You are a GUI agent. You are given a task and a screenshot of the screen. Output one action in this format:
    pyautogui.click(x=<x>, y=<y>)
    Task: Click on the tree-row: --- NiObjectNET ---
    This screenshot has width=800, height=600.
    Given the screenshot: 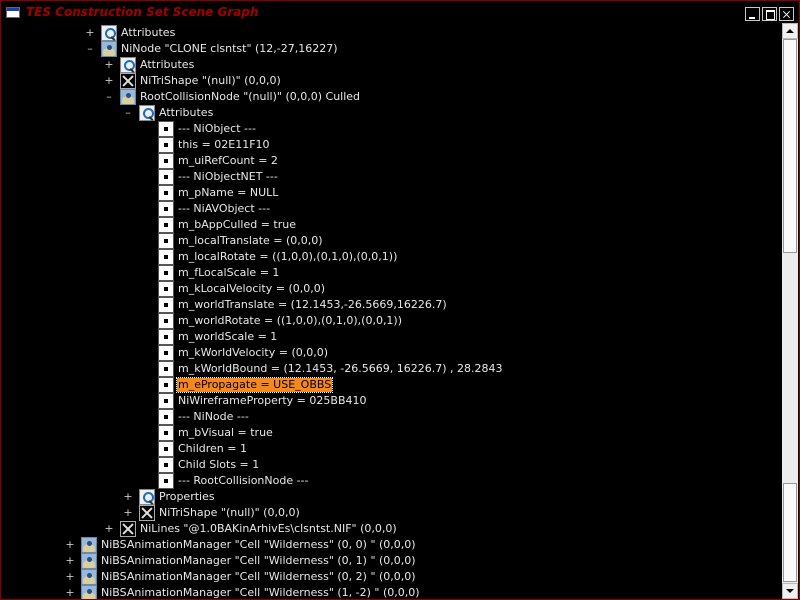 What is the action you would take?
    pyautogui.click(x=391, y=177)
    